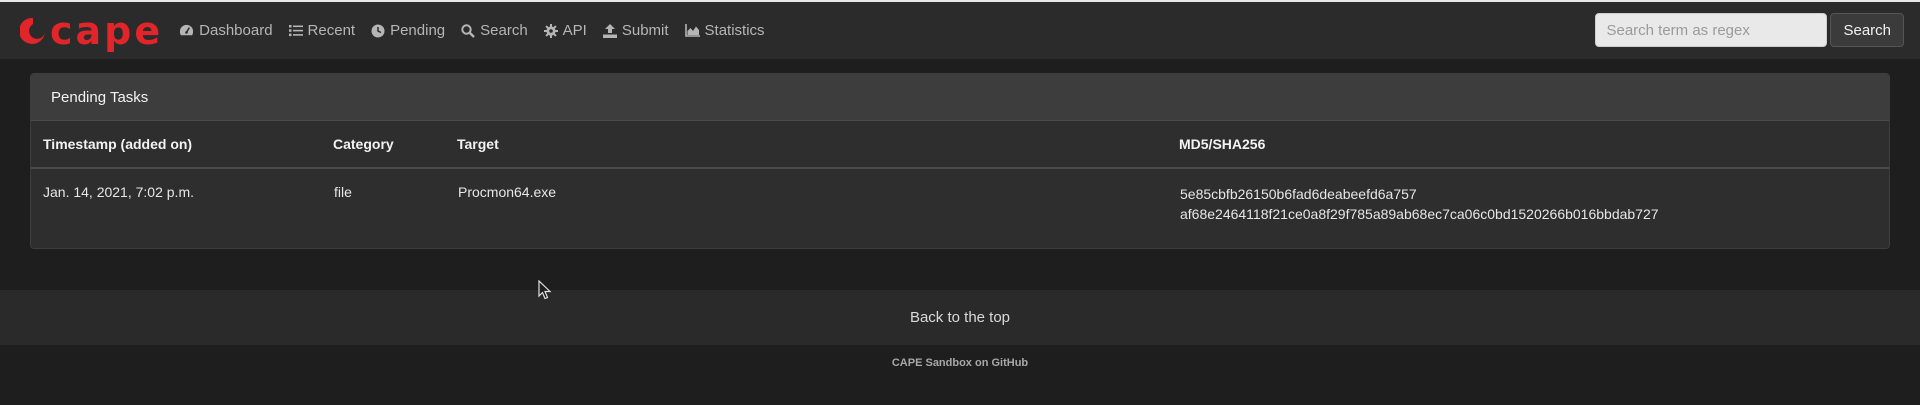 The width and height of the screenshot is (1920, 405). I want to click on nav-item-submit: Submit, so click(635, 30).